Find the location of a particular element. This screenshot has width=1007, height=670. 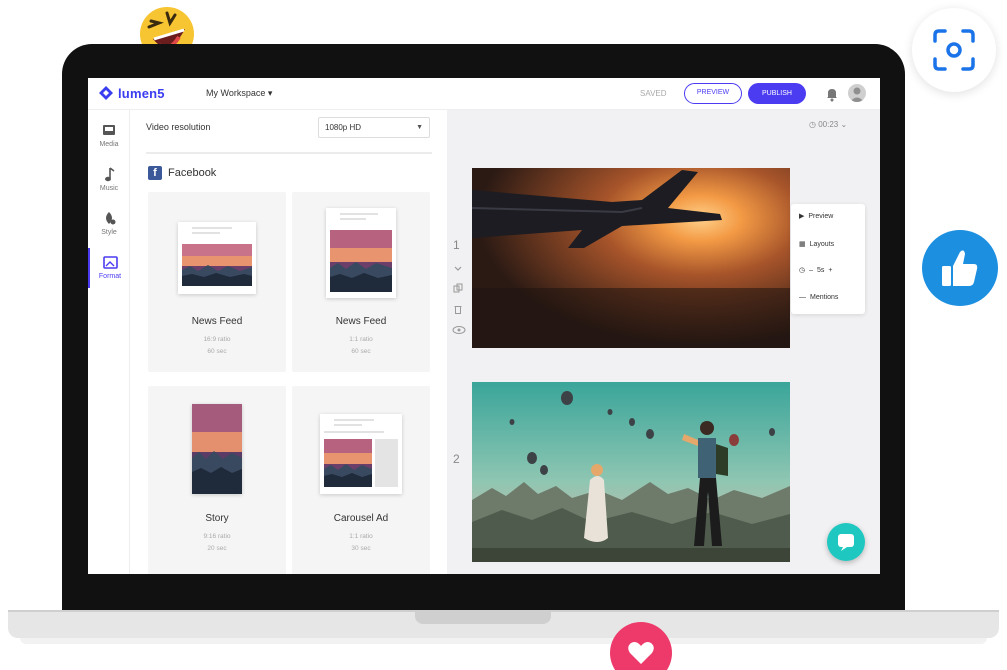

menu-label: Mentions is located at coordinates (824, 297).